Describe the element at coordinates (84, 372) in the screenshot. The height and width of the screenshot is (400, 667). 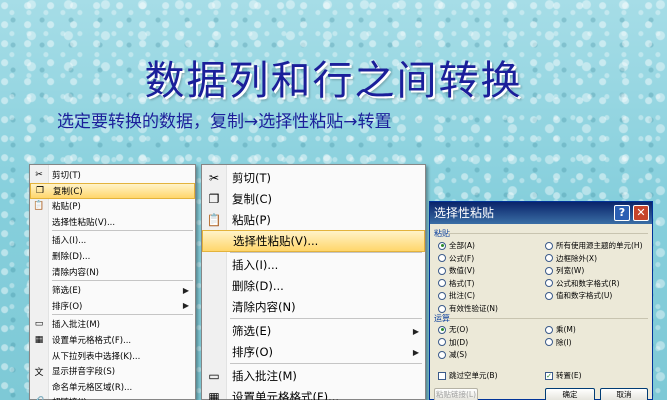
I see `menu-item-label: 显示拼音字段(S)` at that location.